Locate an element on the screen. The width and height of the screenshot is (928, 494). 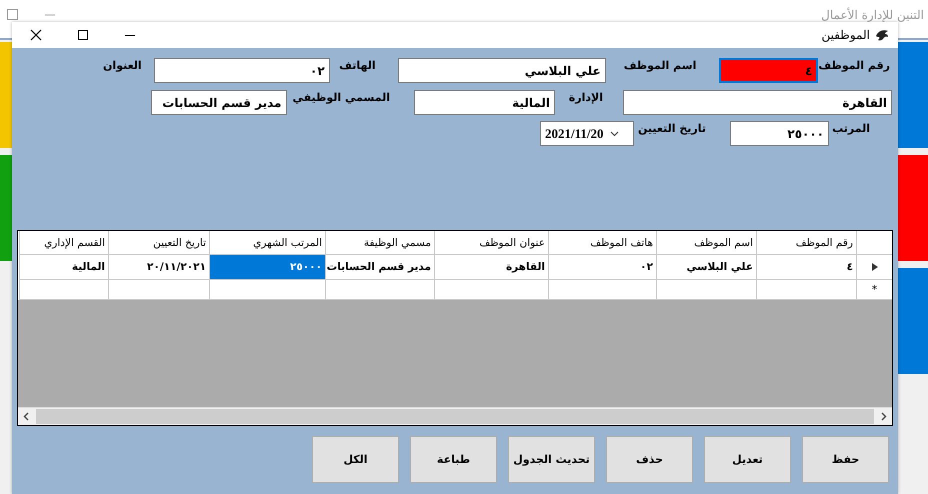
field-label: العنوان is located at coordinates (122, 65).